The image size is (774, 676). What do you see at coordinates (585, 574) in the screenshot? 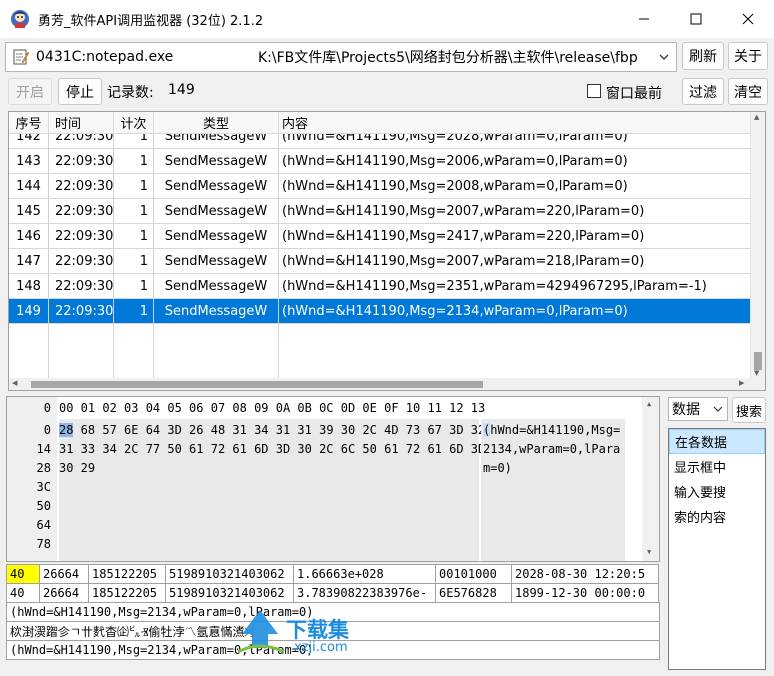
I see `grid-cell: 2028-08-30 12:20:5` at bounding box center [585, 574].